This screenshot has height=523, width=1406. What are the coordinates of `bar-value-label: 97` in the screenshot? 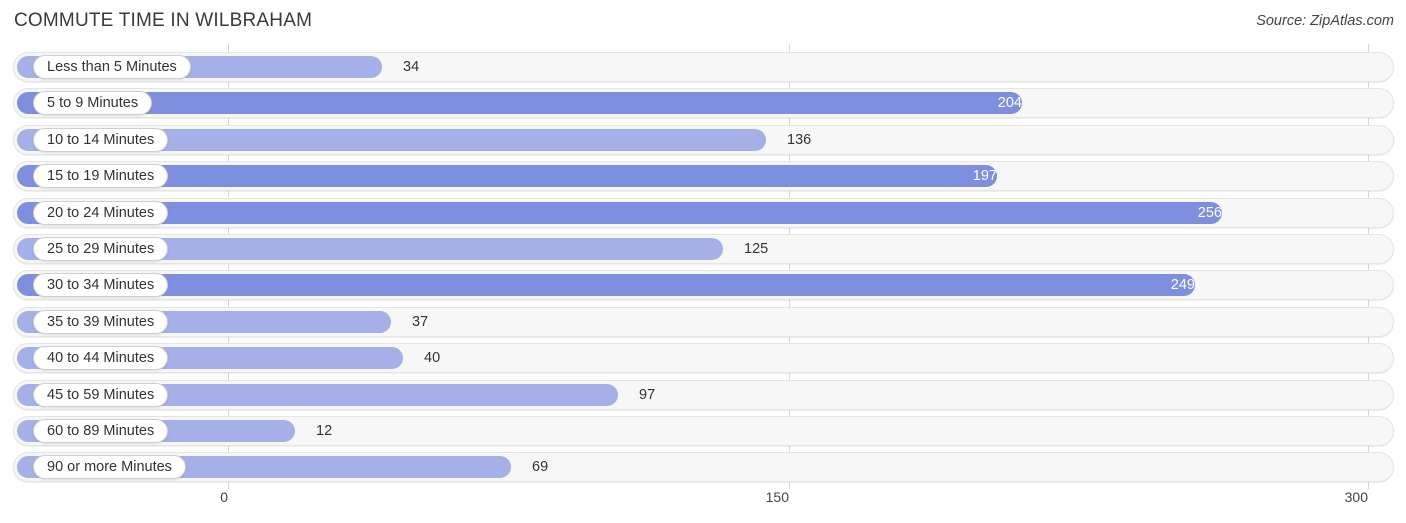 It's located at (647, 394).